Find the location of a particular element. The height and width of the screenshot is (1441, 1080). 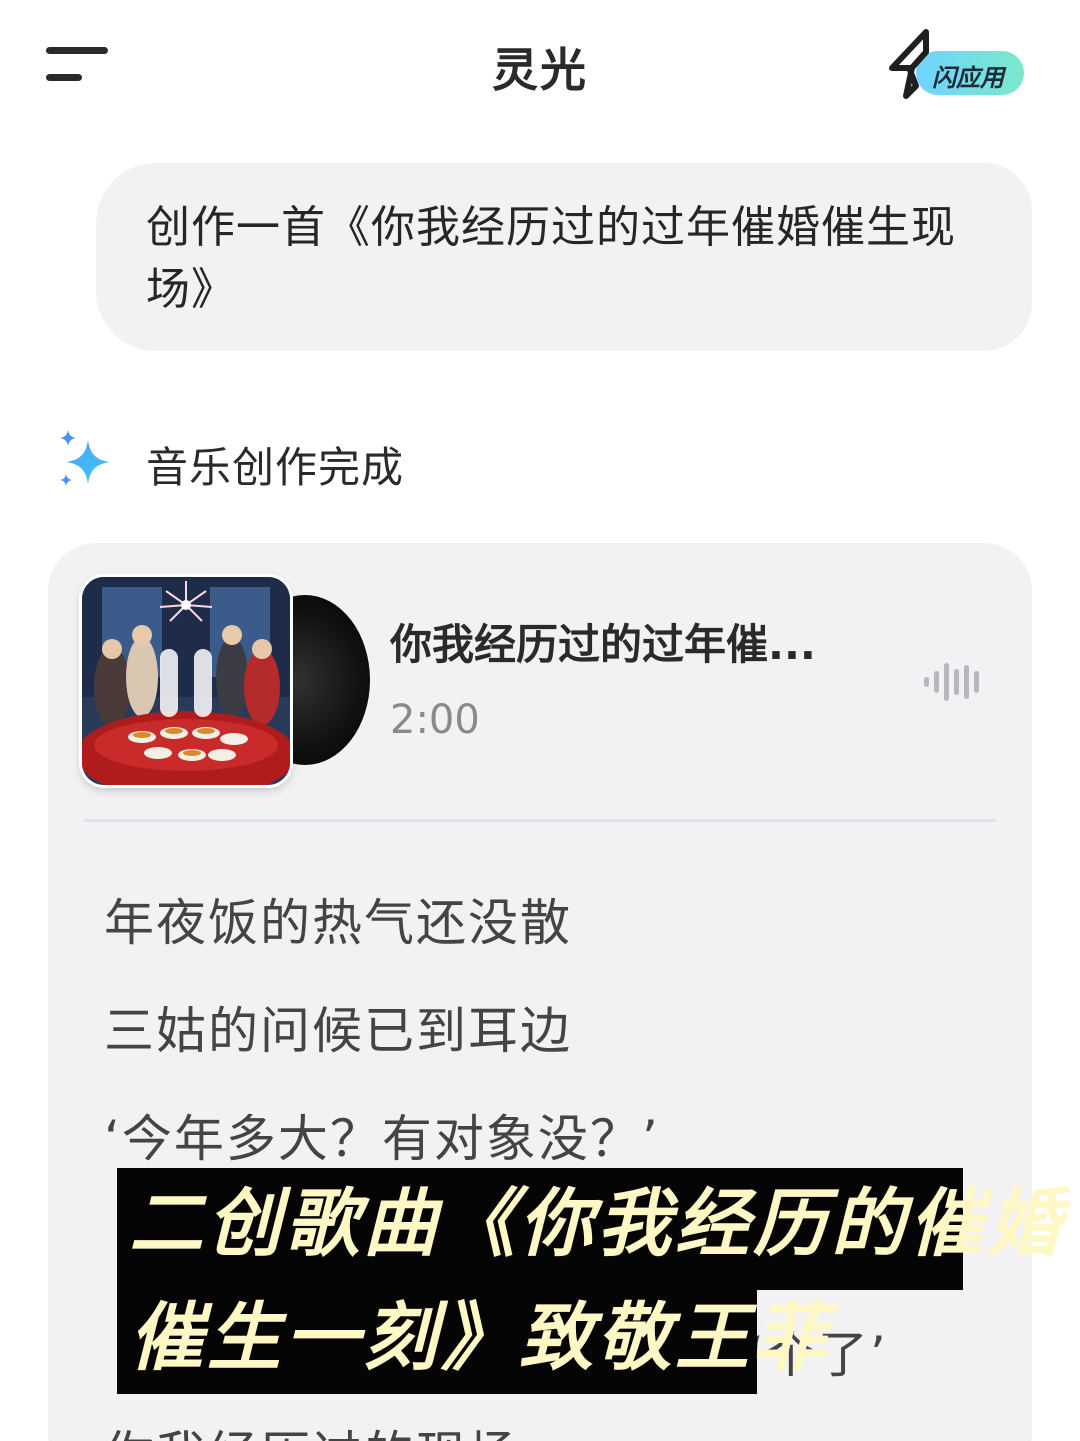

top-bar: 灵光 闪应用 is located at coordinates (540, 65).